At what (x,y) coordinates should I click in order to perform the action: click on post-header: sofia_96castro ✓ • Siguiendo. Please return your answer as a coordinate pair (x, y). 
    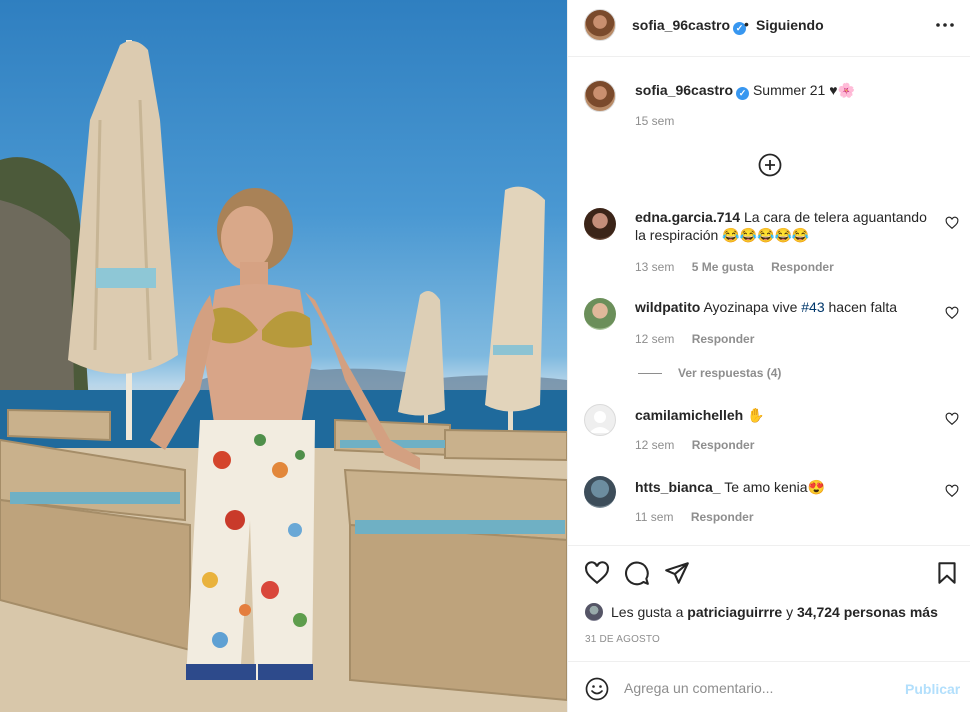
    Looking at the image, I should click on (769, 28).